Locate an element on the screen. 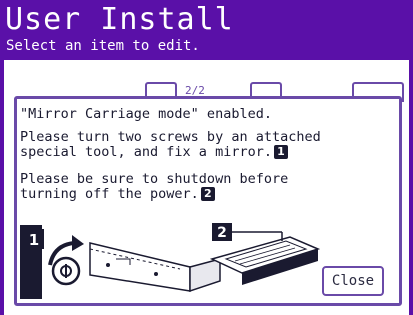 The height and width of the screenshot is (315, 413). dialog-message-shutdown-text: turning off the power. is located at coordinates (109, 194).